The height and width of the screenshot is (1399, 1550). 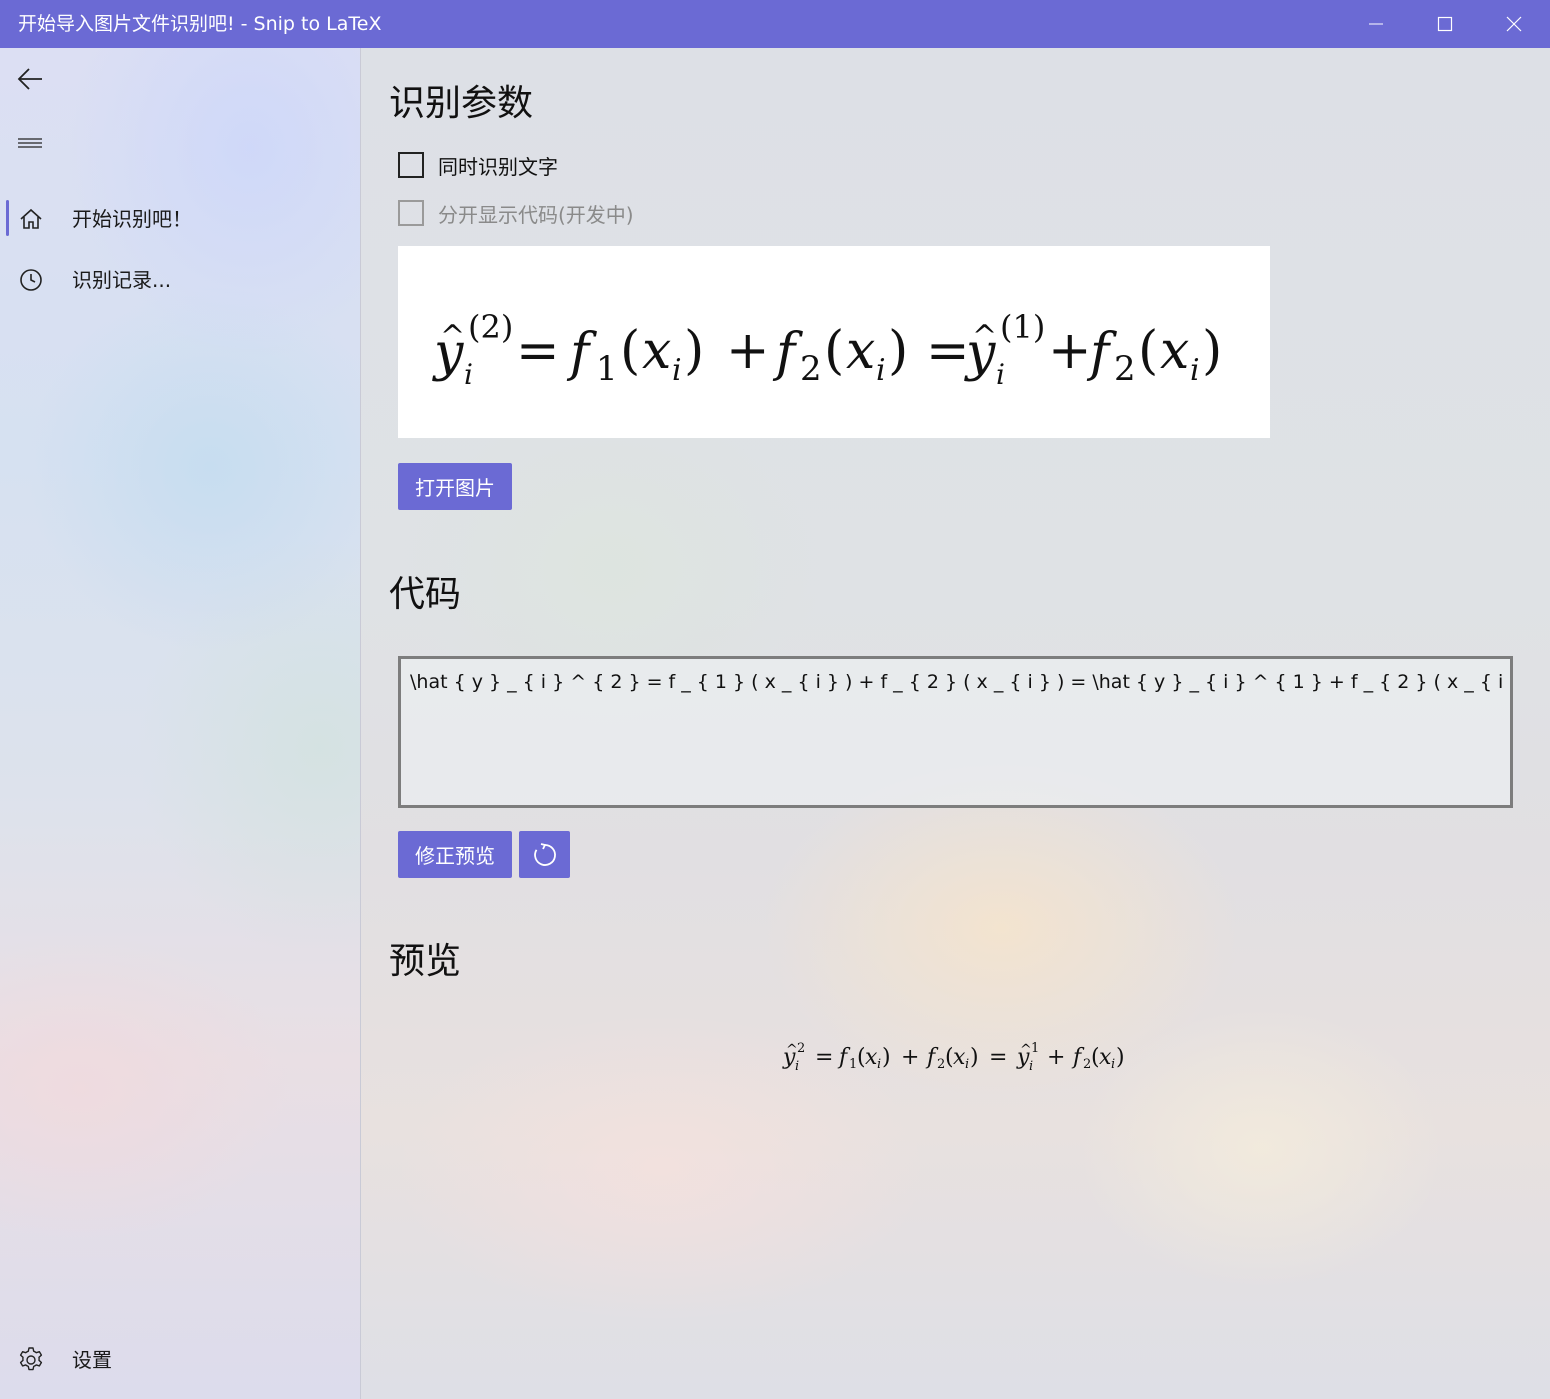 I want to click on recognize-text-checkbox: 同时识别文字, so click(x=478, y=165).